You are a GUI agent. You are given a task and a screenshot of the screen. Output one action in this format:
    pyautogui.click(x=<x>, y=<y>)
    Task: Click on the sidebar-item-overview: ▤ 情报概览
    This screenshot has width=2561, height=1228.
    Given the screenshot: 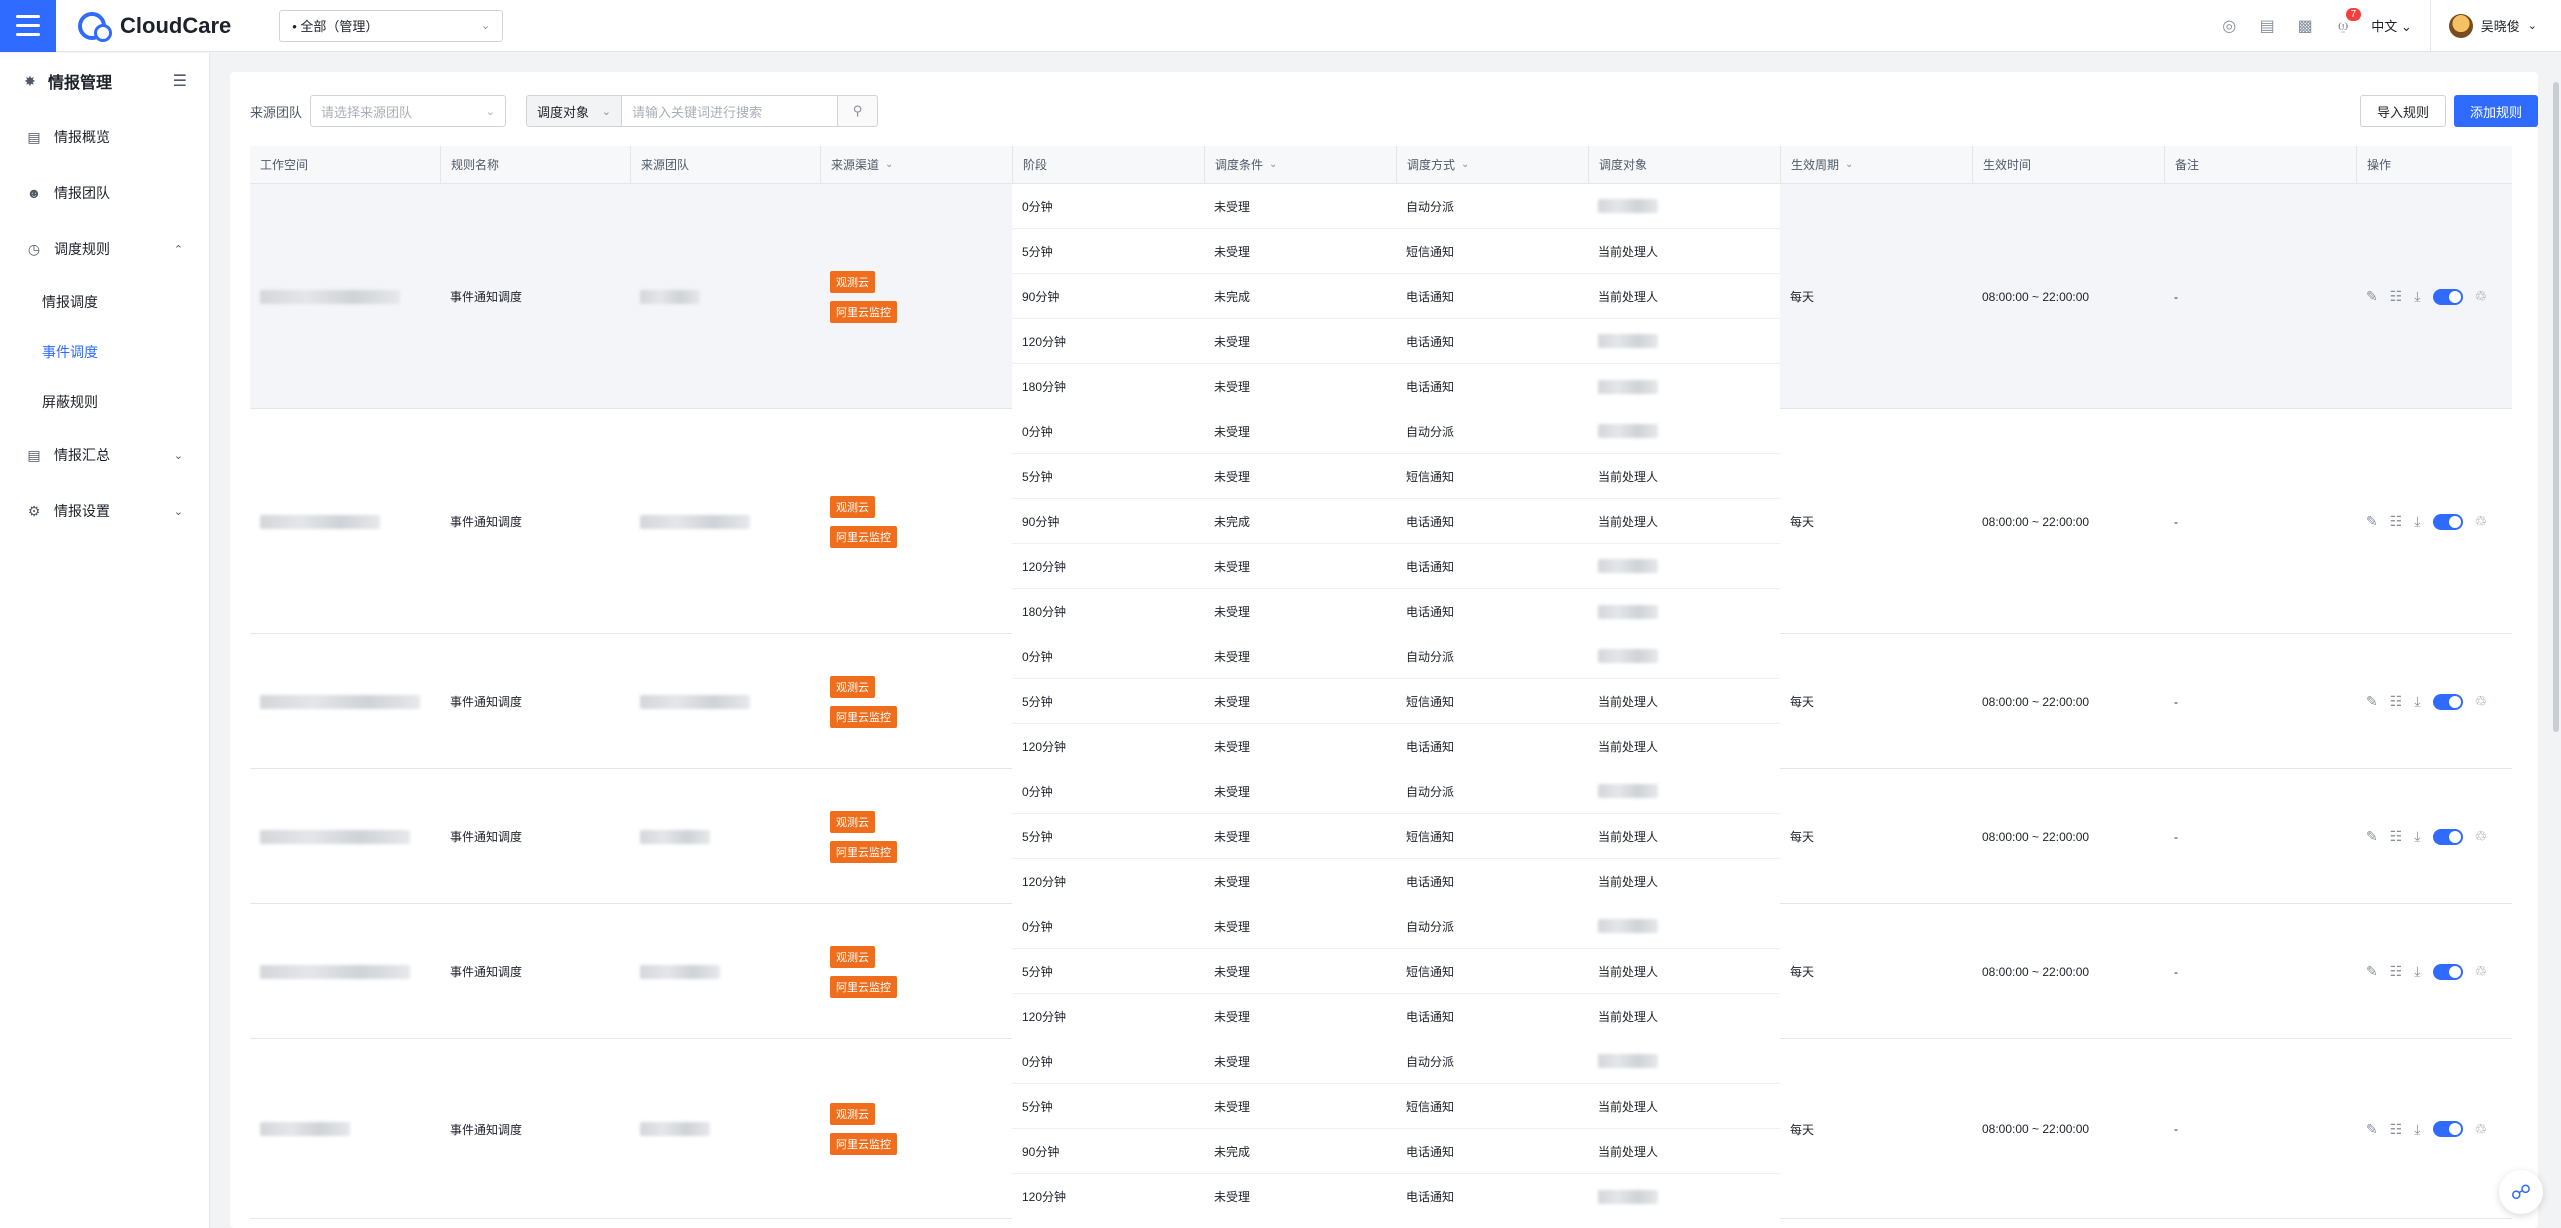 What is the action you would take?
    pyautogui.click(x=104, y=137)
    